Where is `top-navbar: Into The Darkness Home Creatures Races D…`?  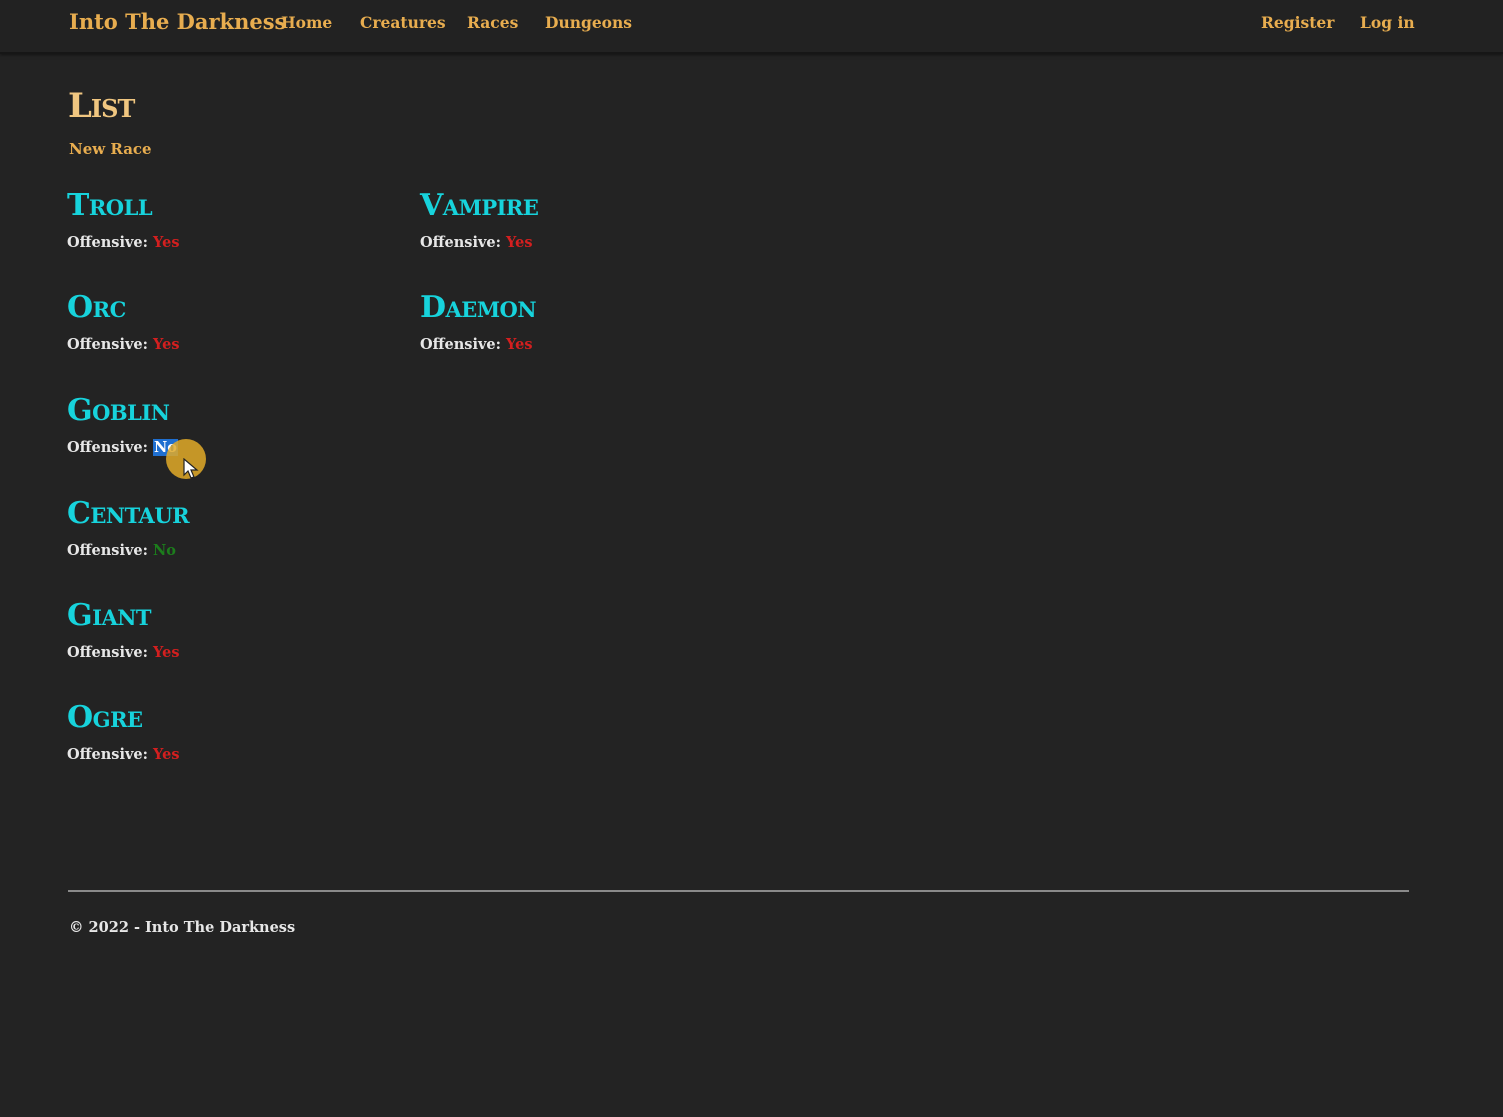 top-navbar: Into The Darkness Home Creatures Races D… is located at coordinates (751, 27).